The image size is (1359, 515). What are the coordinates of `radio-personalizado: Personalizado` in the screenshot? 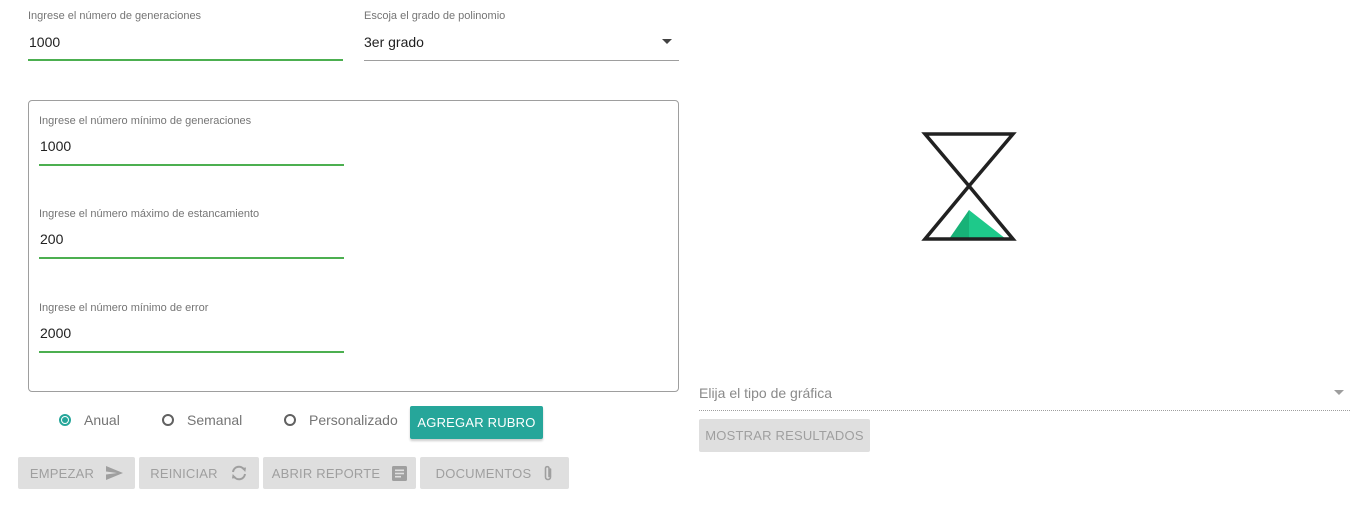 It's located at (341, 420).